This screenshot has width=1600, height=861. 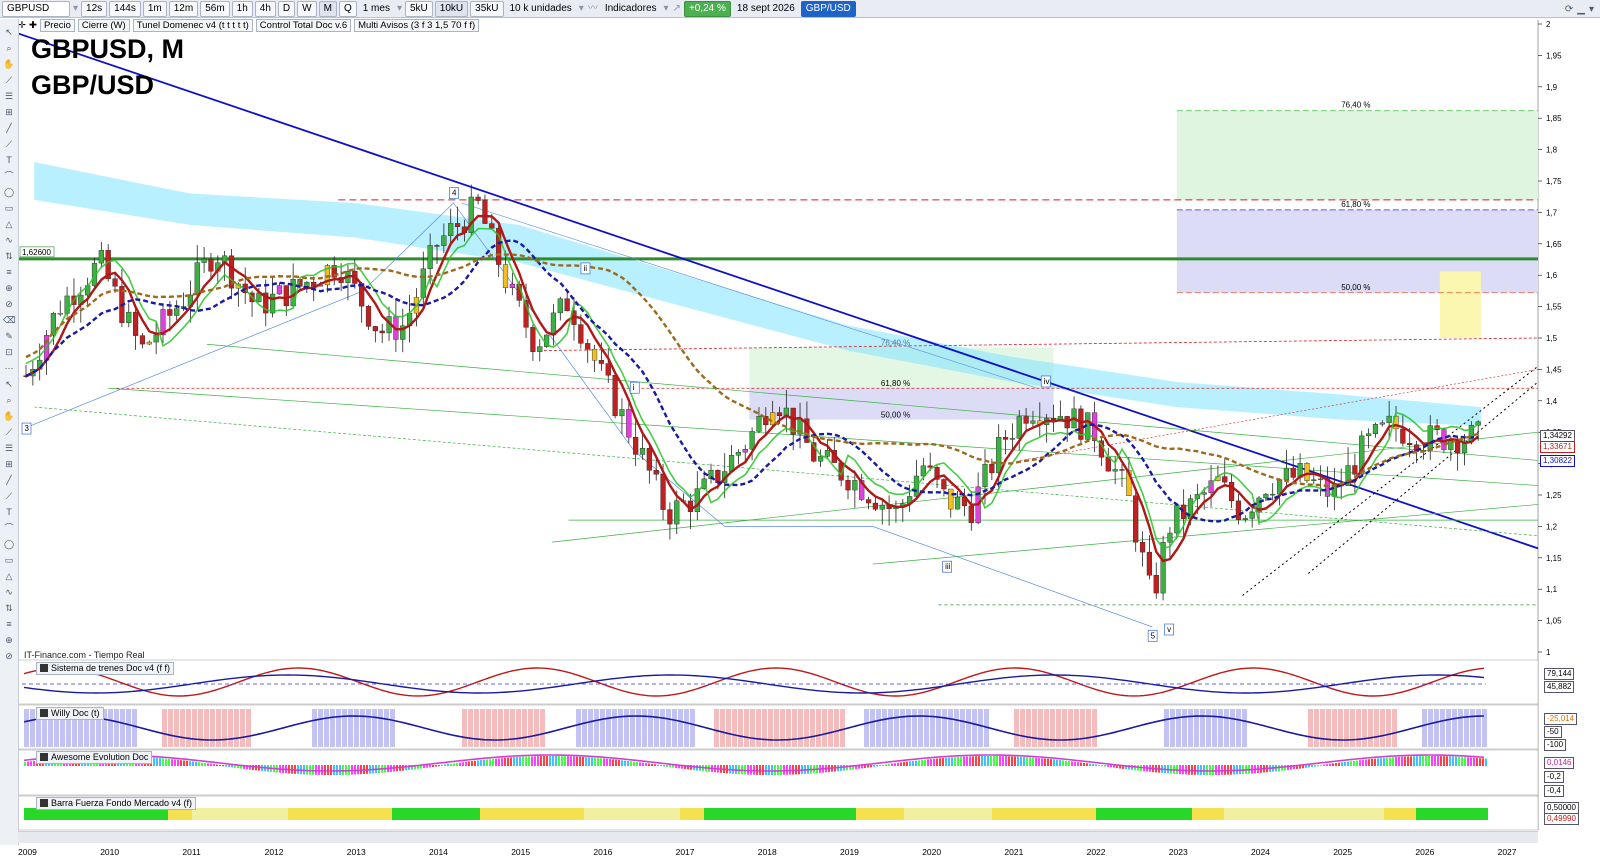 What do you see at coordinates (418, 8) in the screenshot?
I see `unit-5ku: 5kU` at bounding box center [418, 8].